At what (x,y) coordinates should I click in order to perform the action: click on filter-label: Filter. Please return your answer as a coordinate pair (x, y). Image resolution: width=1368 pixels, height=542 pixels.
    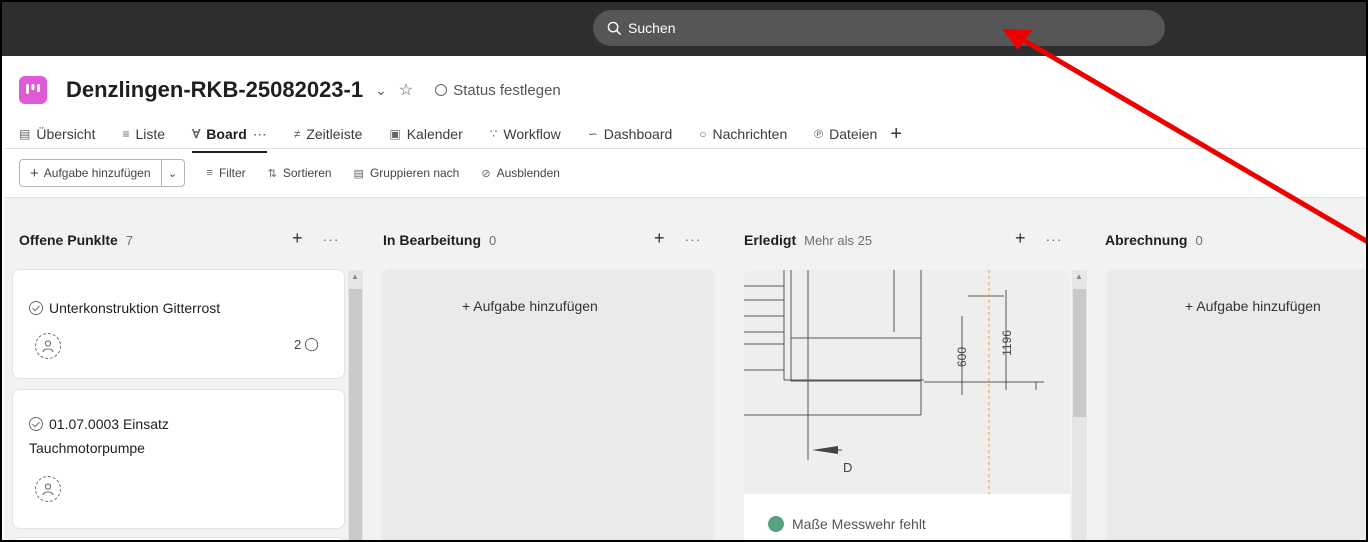
    Looking at the image, I should click on (232, 173).